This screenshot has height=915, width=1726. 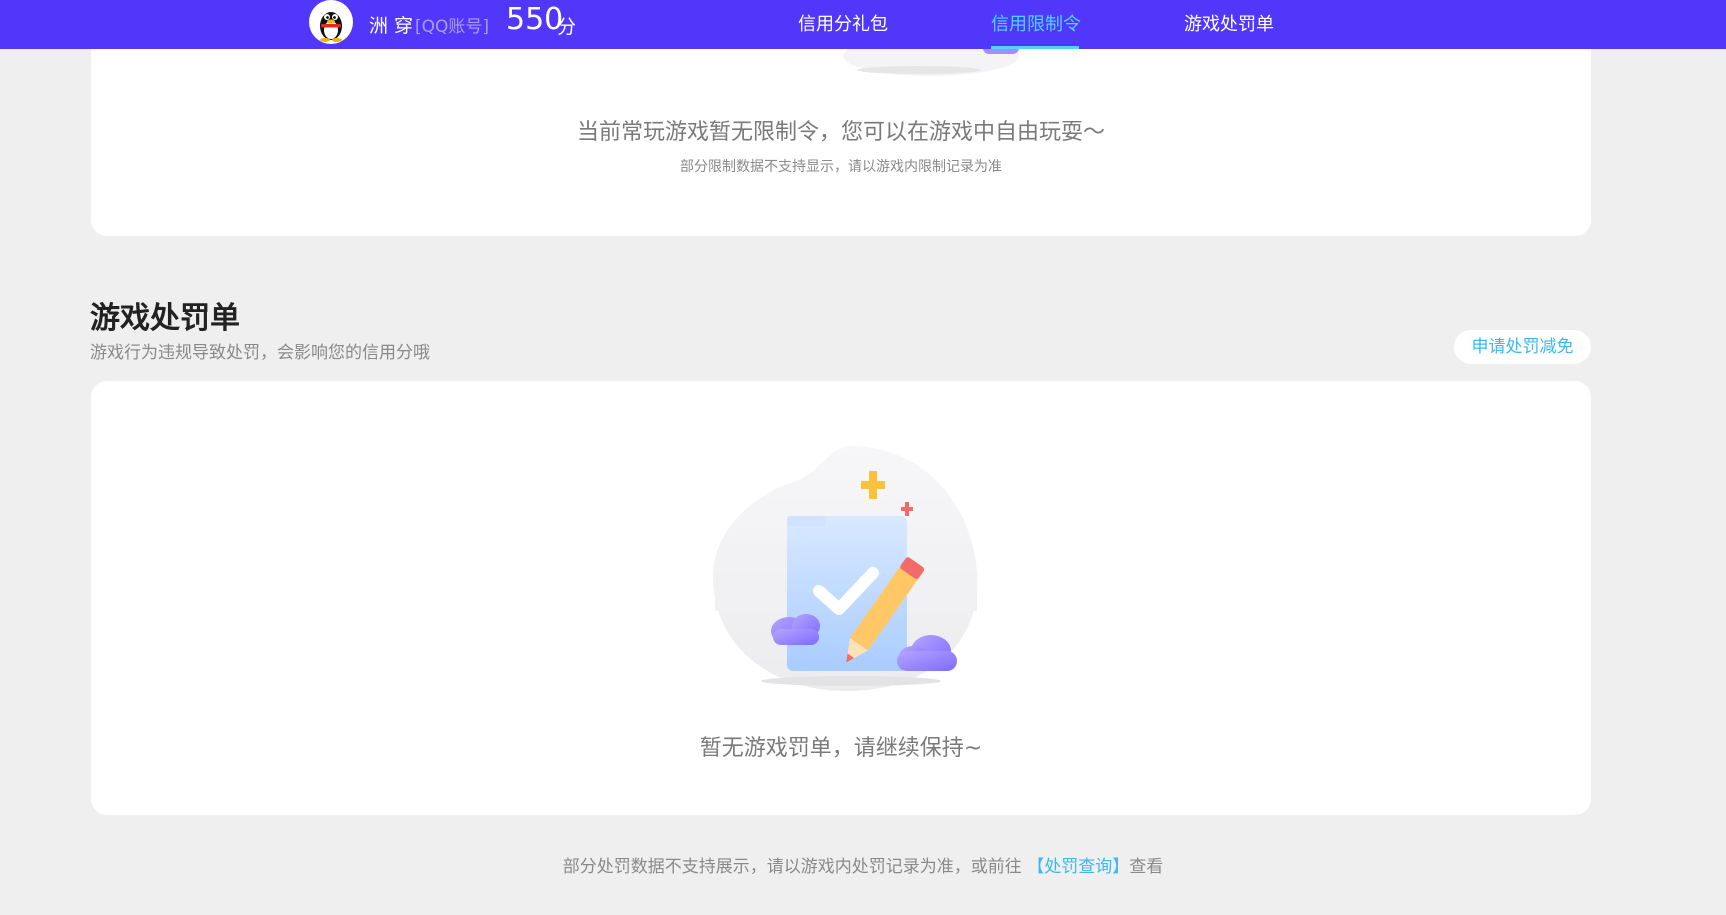 I want to click on apply-penalty-reduction-button: 申请处罚减免, so click(x=1522, y=347).